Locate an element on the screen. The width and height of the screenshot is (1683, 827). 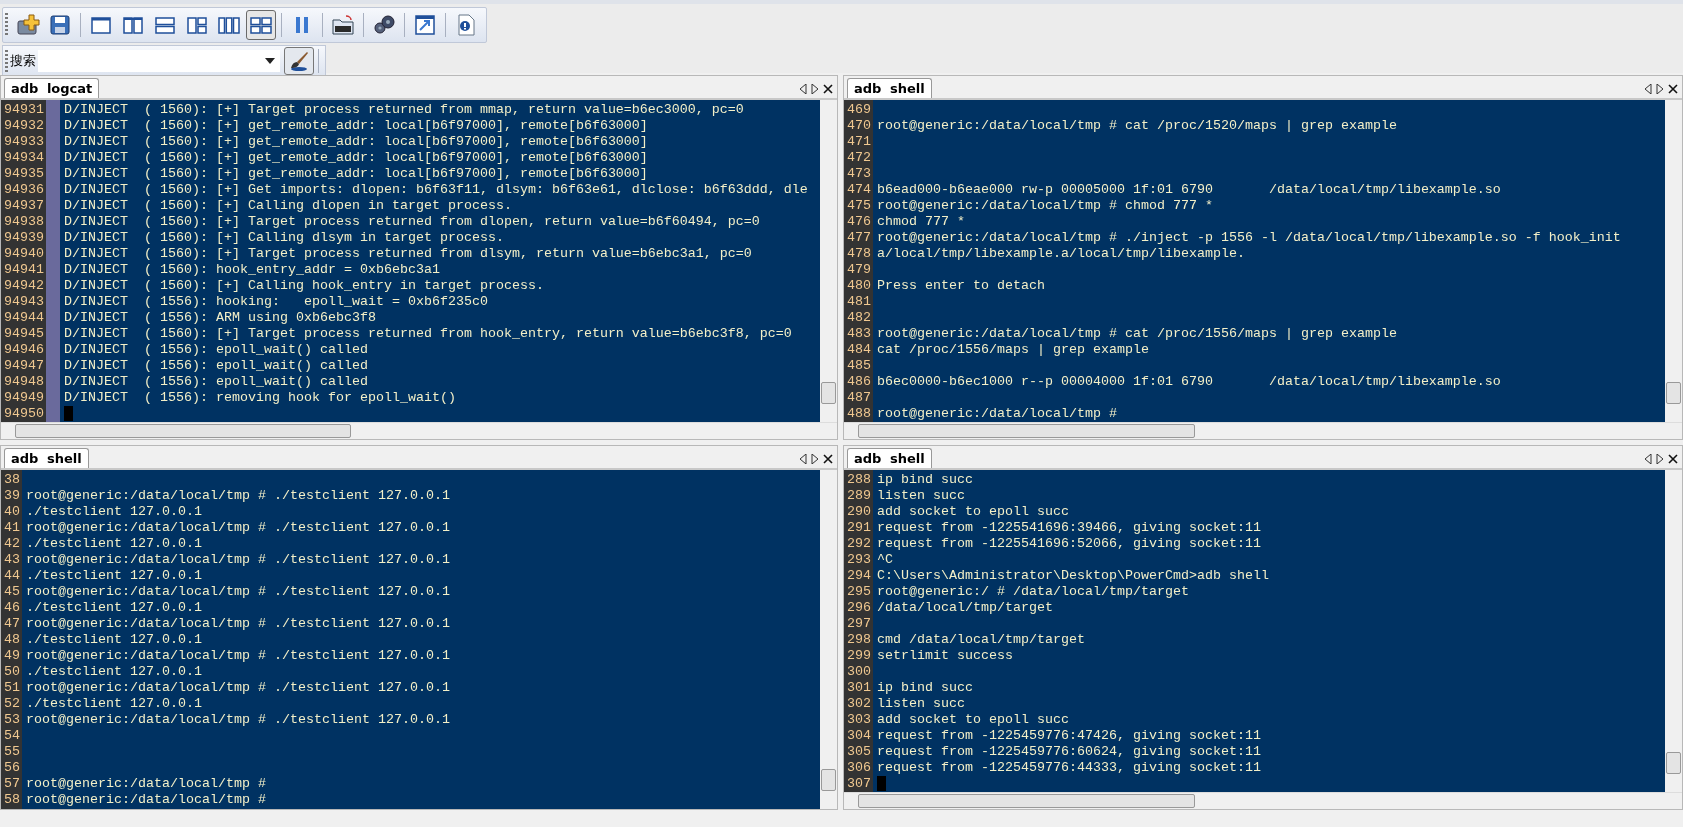
terminal-line: D/INJECT ( 1560): hook_entry_addr = 0xb6ebc3a1 is located at coordinates (251, 270).